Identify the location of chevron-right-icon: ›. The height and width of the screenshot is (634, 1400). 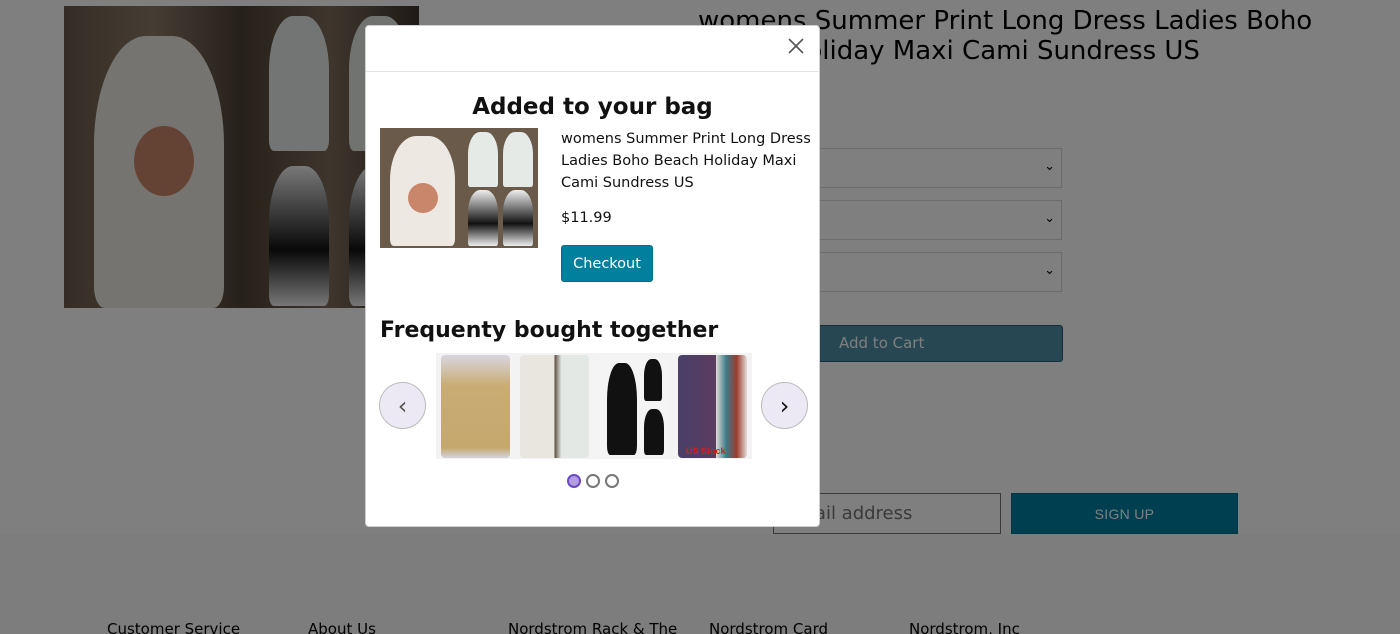
(784, 405).